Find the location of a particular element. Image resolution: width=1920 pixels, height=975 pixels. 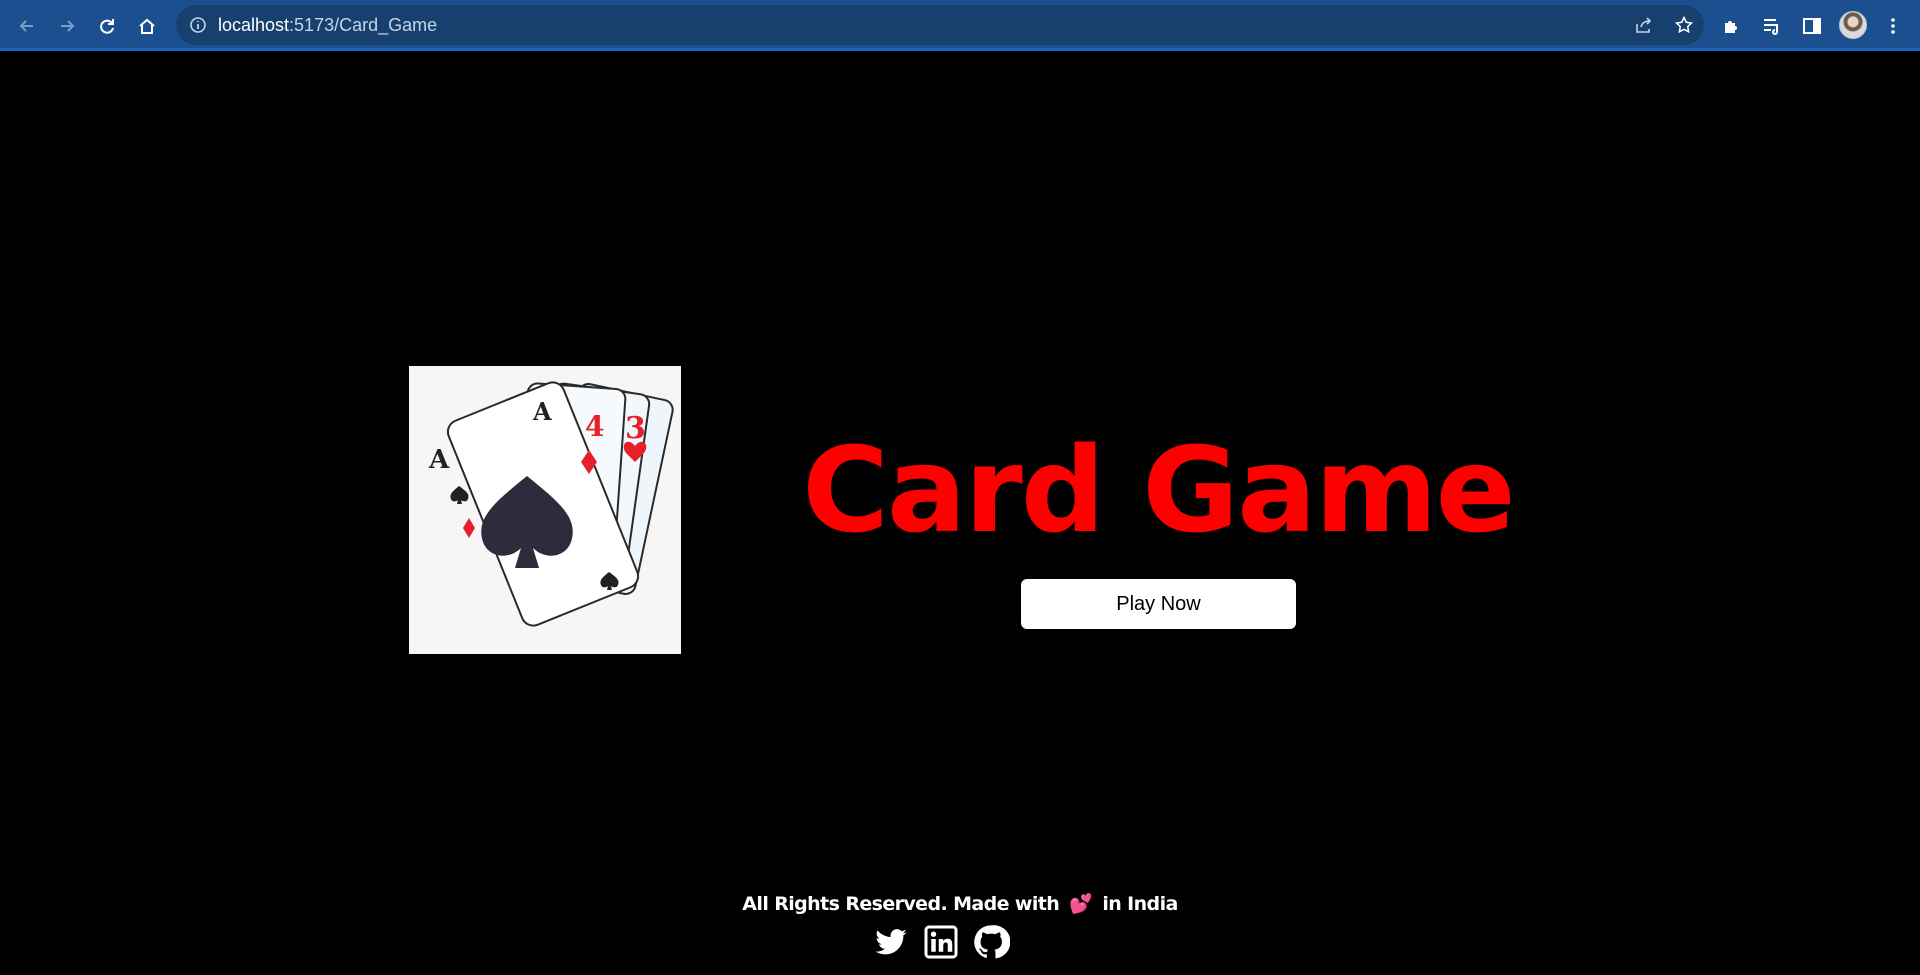

more-menu-icon is located at coordinates (1893, 26).